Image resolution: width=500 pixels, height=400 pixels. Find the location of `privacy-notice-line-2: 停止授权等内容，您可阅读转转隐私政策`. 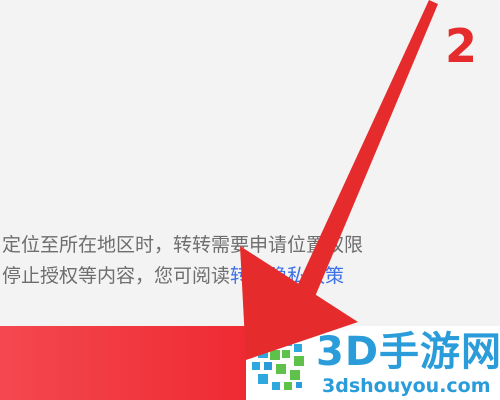

privacy-notice-line-2: 停止授权等内容，您可阅读转转隐私政策 is located at coordinates (251, 276).